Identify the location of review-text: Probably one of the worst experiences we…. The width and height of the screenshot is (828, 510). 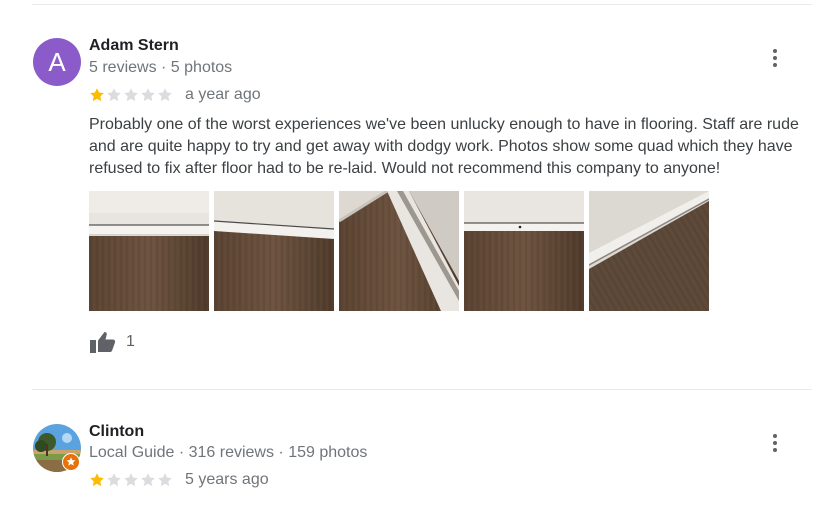
(444, 146).